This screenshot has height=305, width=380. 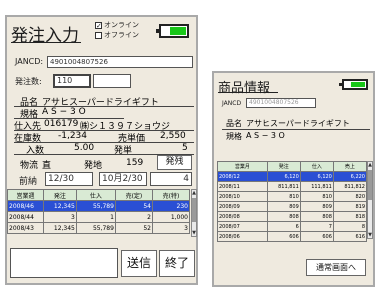 I want to click on col-month: 営業月, so click(x=242, y=166).